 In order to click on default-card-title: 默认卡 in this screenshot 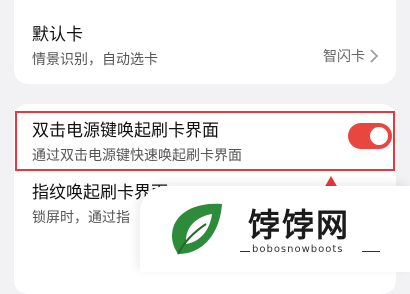, I will do `click(57, 35)`.